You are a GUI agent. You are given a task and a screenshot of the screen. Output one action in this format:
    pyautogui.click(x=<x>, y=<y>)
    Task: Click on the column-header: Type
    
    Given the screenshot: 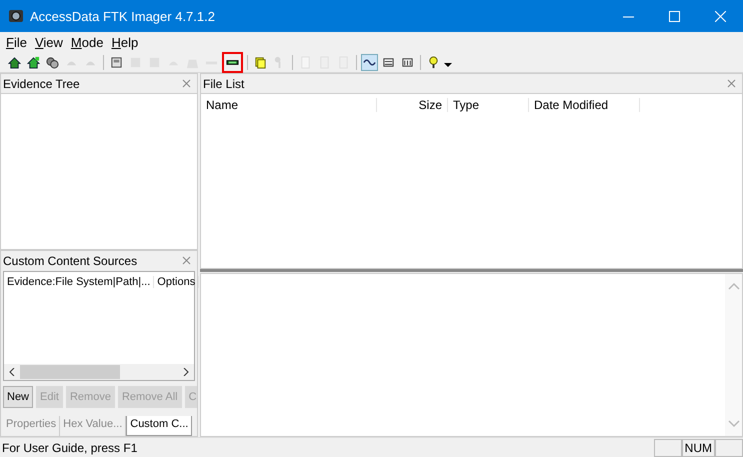 What is the action you would take?
    pyautogui.click(x=488, y=105)
    